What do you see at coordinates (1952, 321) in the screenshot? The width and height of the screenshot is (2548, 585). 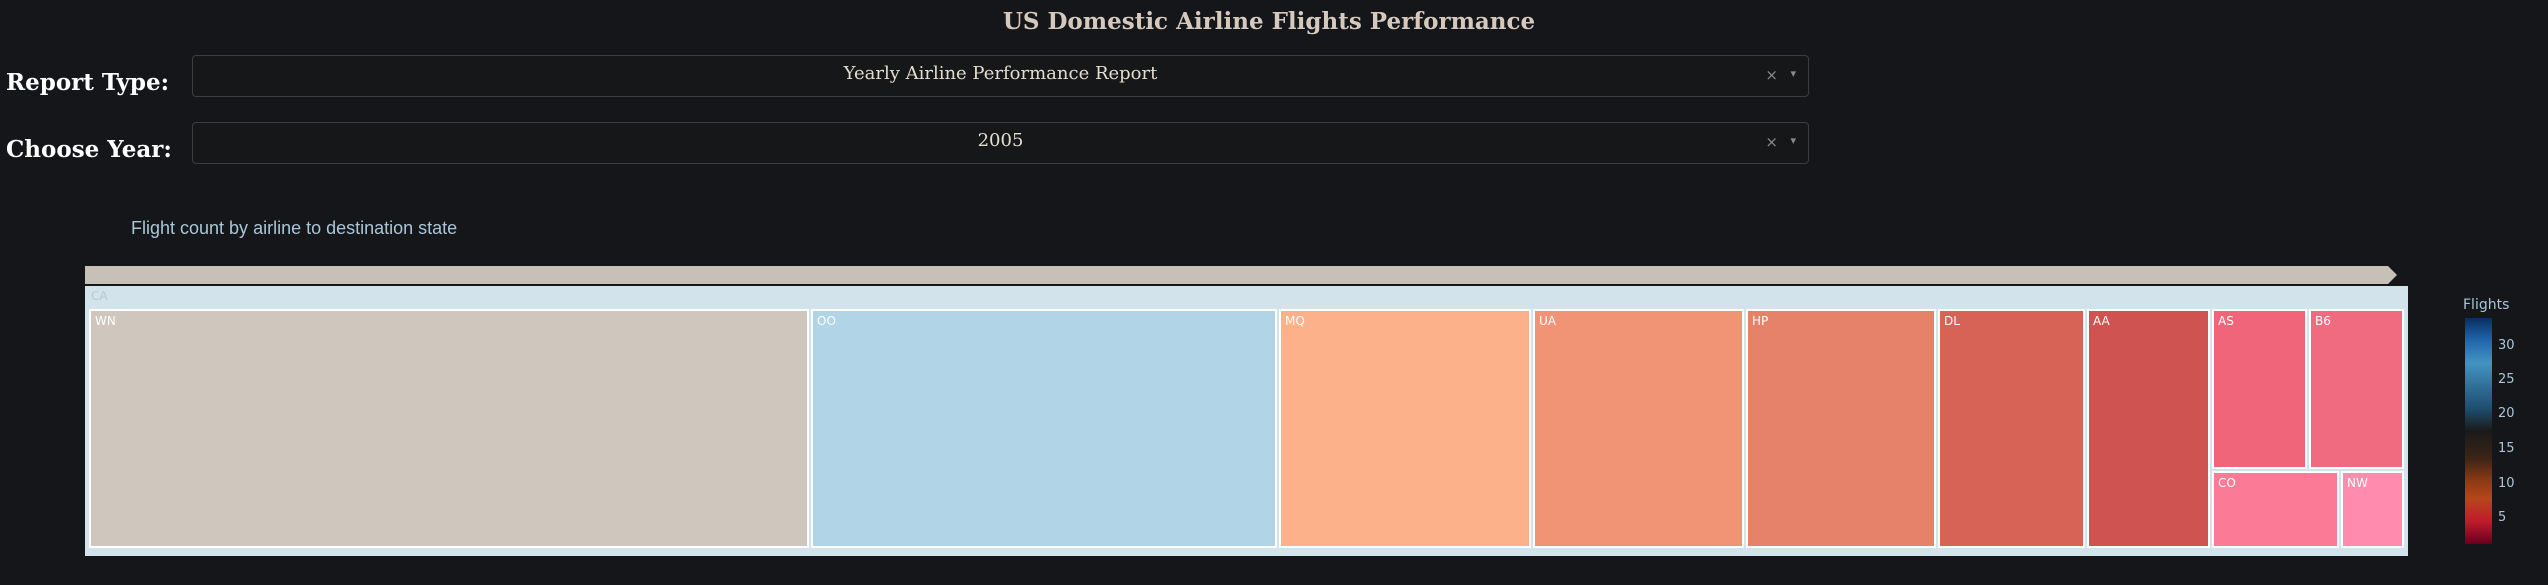 I see `treemap-tile-label: DL` at bounding box center [1952, 321].